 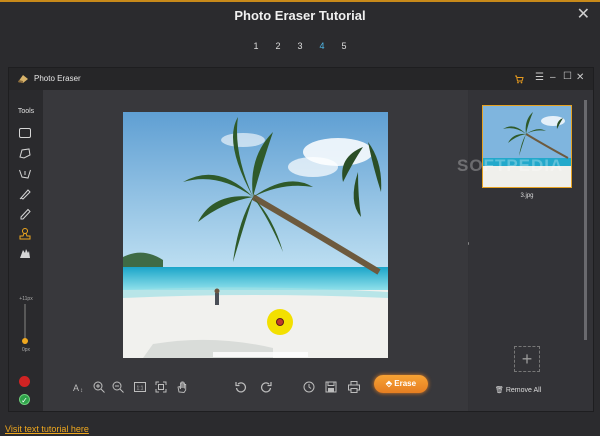 What do you see at coordinates (344, 46) in the screenshot?
I see `page-5: 5` at bounding box center [344, 46].